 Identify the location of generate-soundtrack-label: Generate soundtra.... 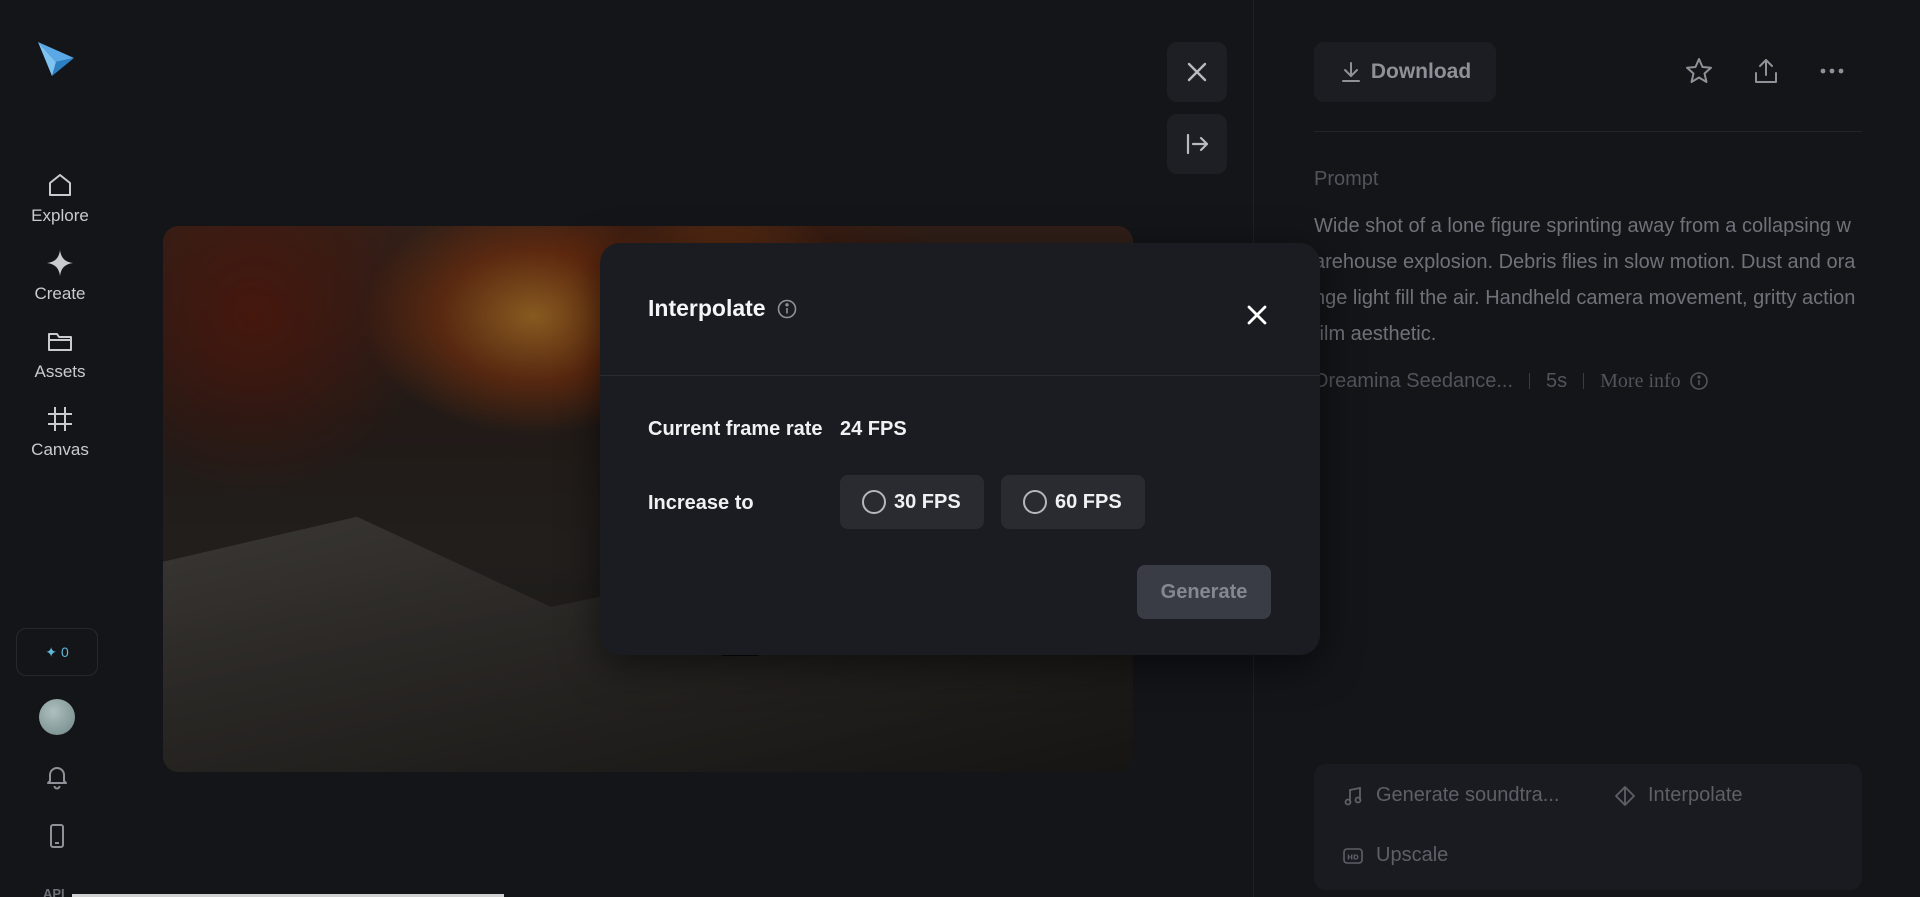
(1468, 795).